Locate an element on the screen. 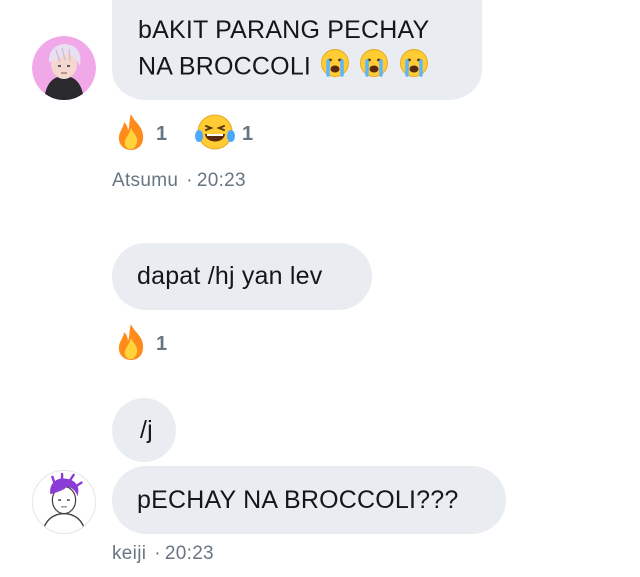 The height and width of the screenshot is (577, 640). avatar-keiji is located at coordinates (64, 502).